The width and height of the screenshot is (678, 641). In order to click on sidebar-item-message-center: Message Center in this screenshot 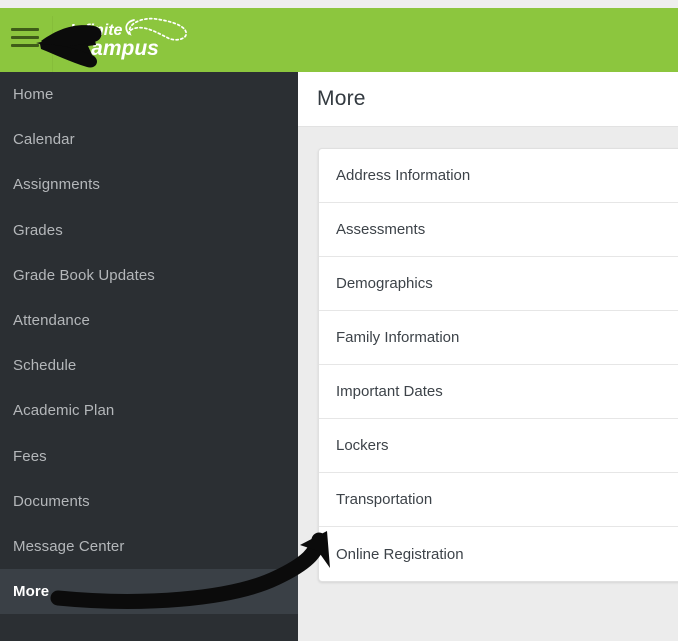, I will do `click(149, 546)`.